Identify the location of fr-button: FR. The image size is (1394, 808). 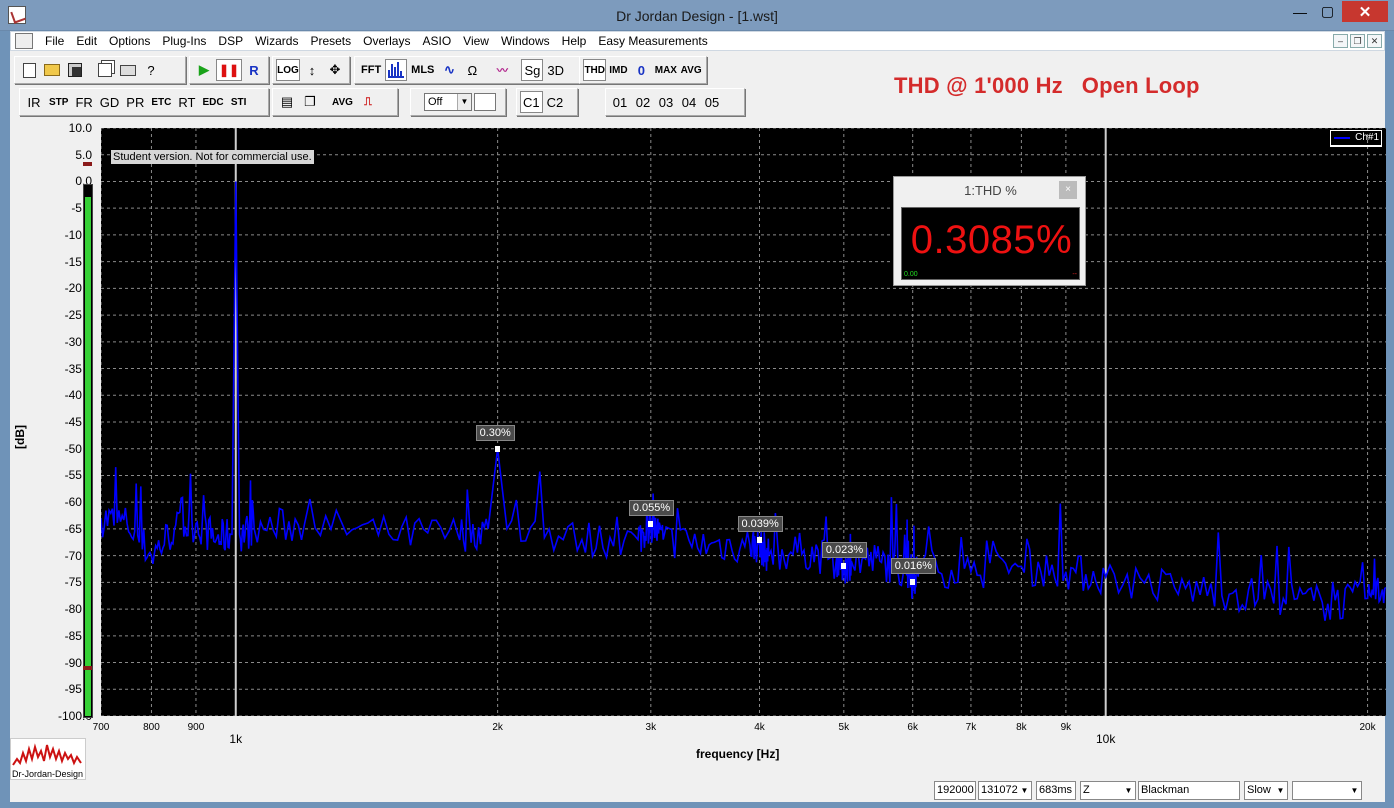
(83, 102).